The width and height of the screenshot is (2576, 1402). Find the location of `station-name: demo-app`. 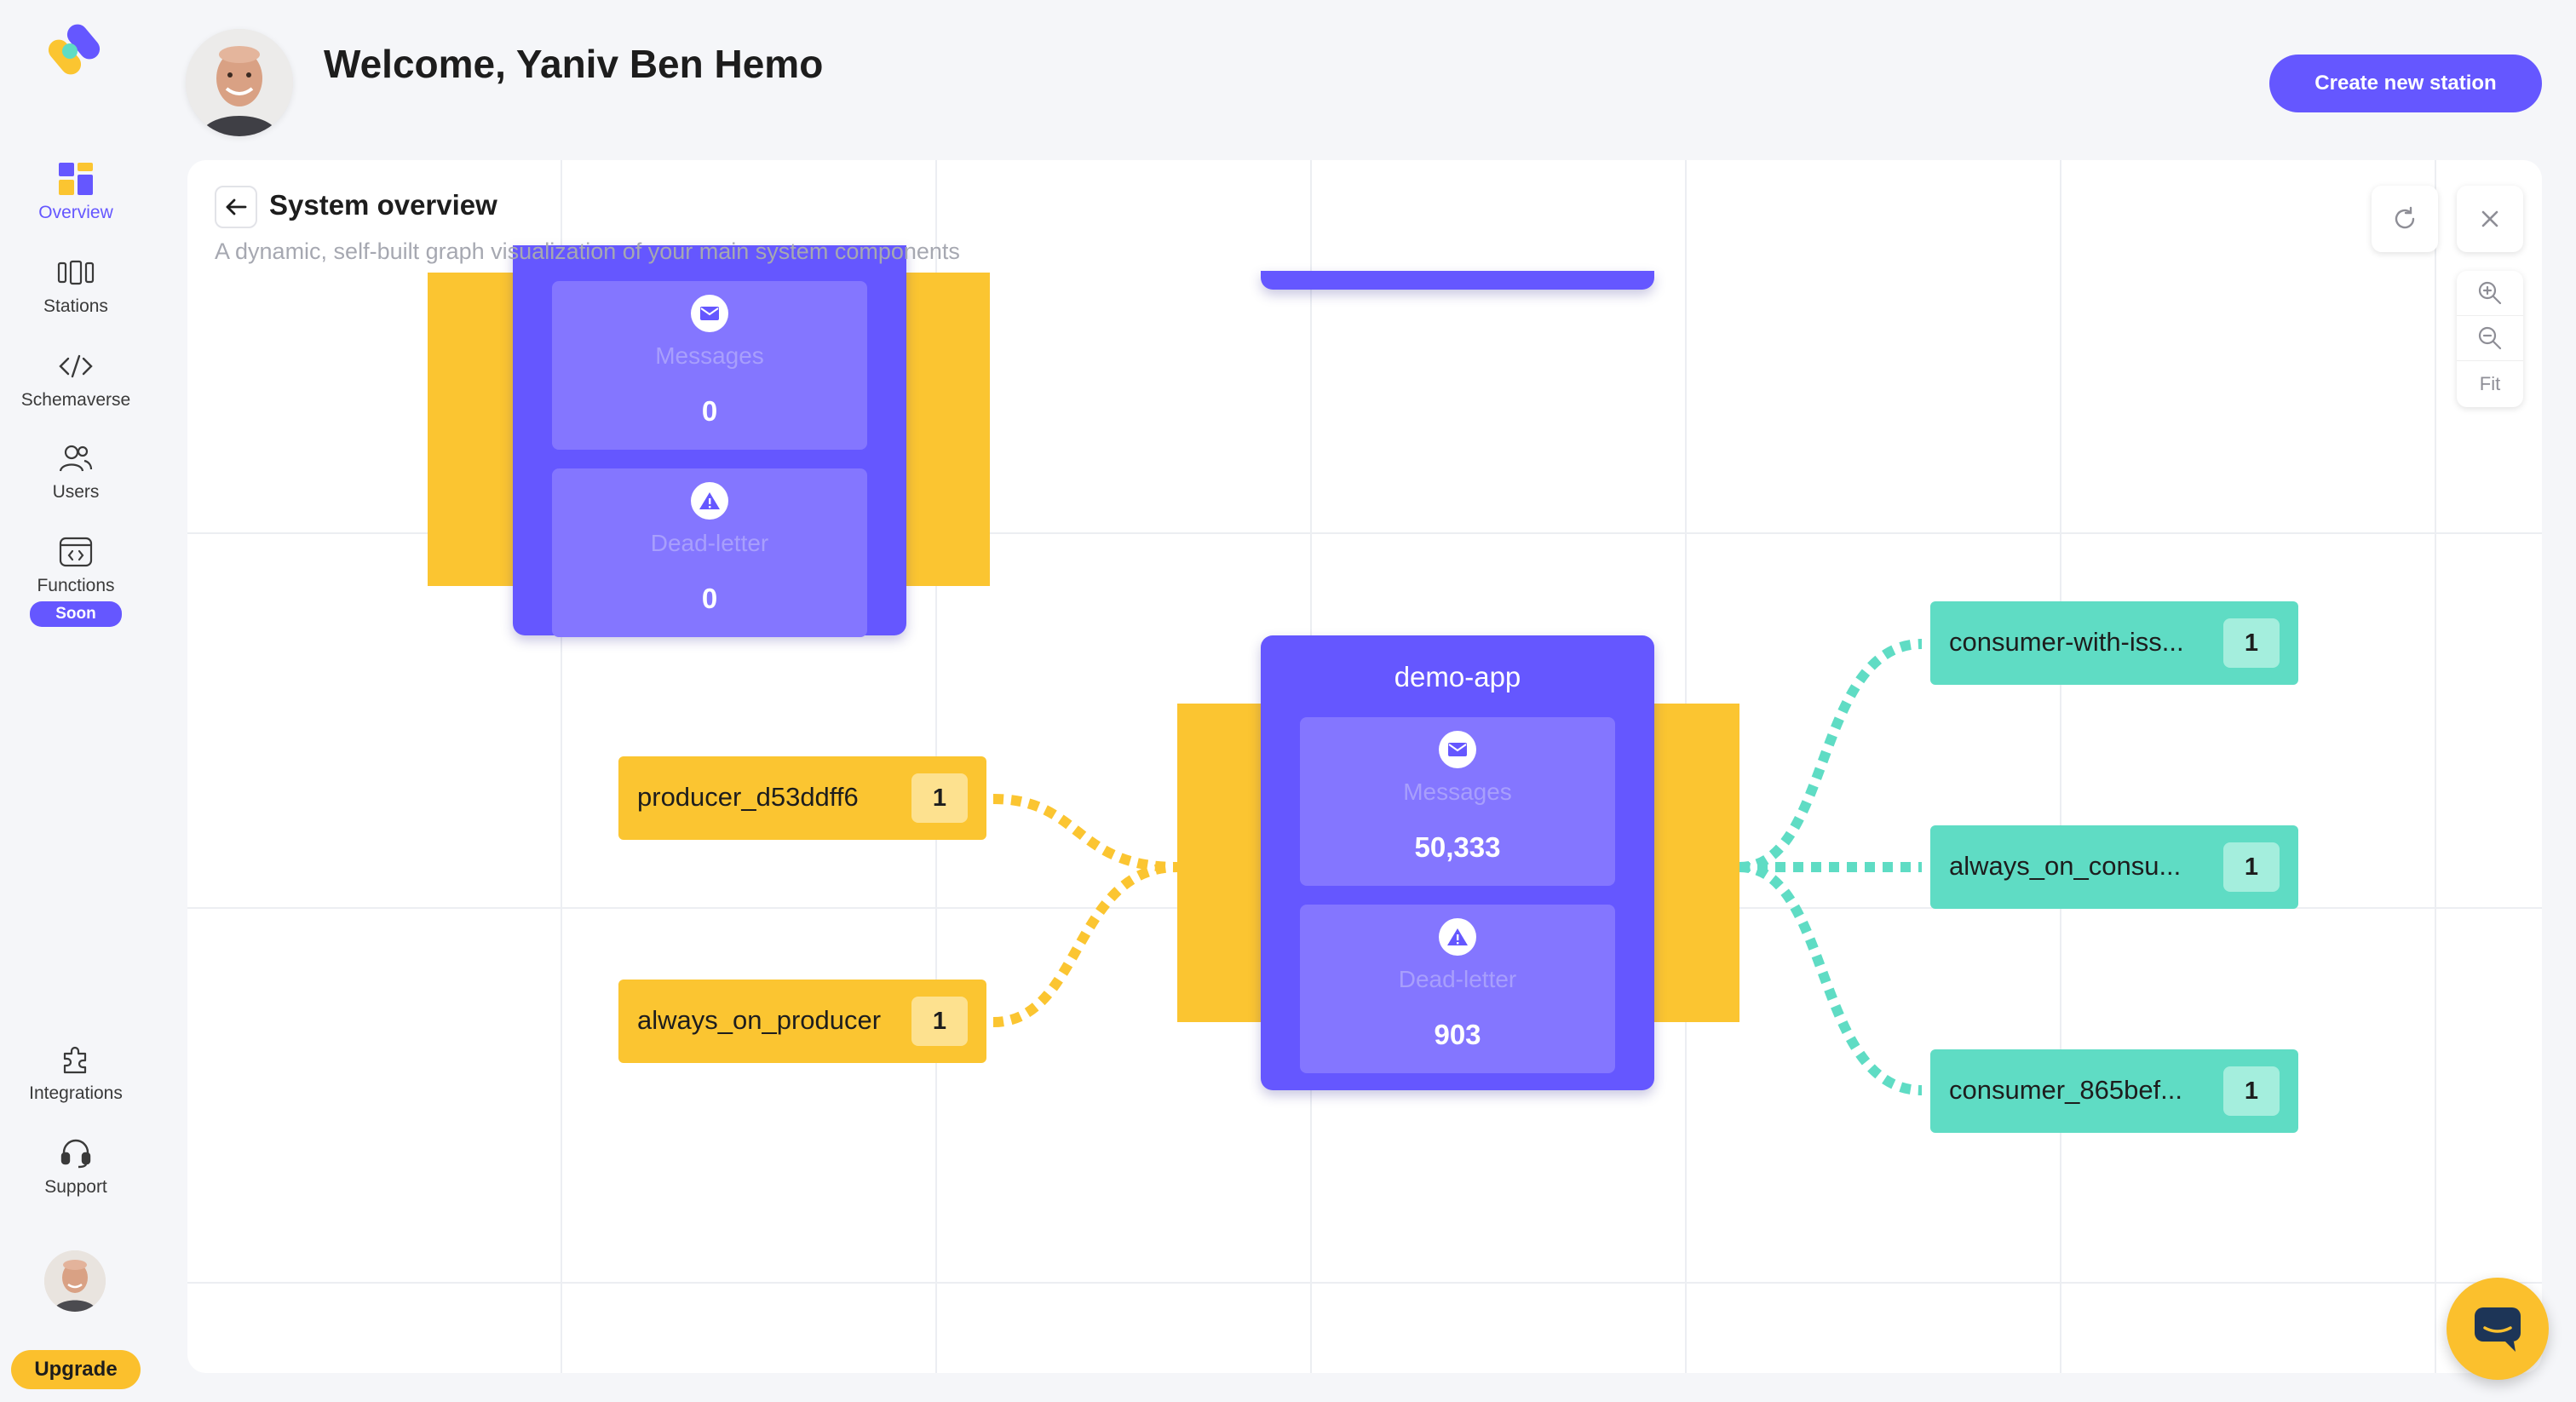

station-name: demo-app is located at coordinates (1458, 676).